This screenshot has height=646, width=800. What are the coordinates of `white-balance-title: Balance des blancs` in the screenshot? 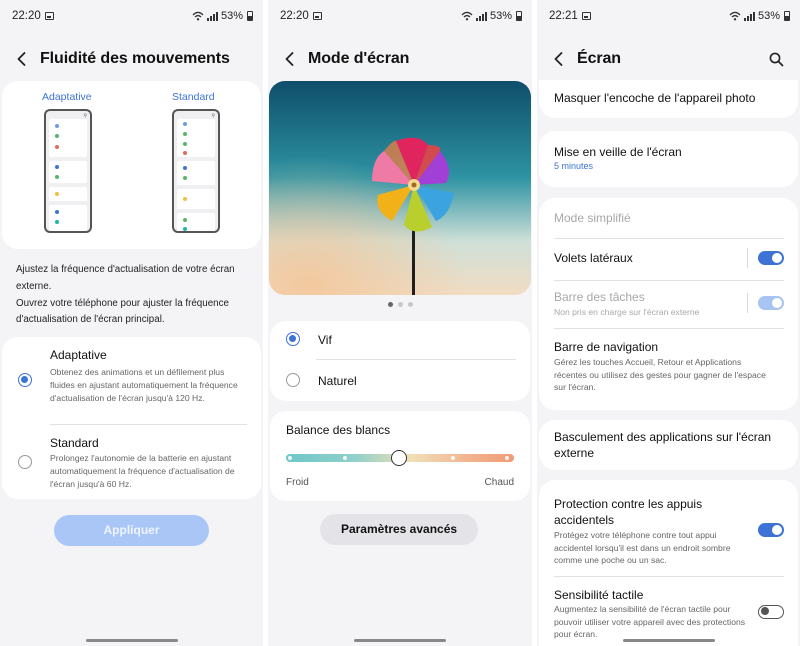 It's located at (338, 430).